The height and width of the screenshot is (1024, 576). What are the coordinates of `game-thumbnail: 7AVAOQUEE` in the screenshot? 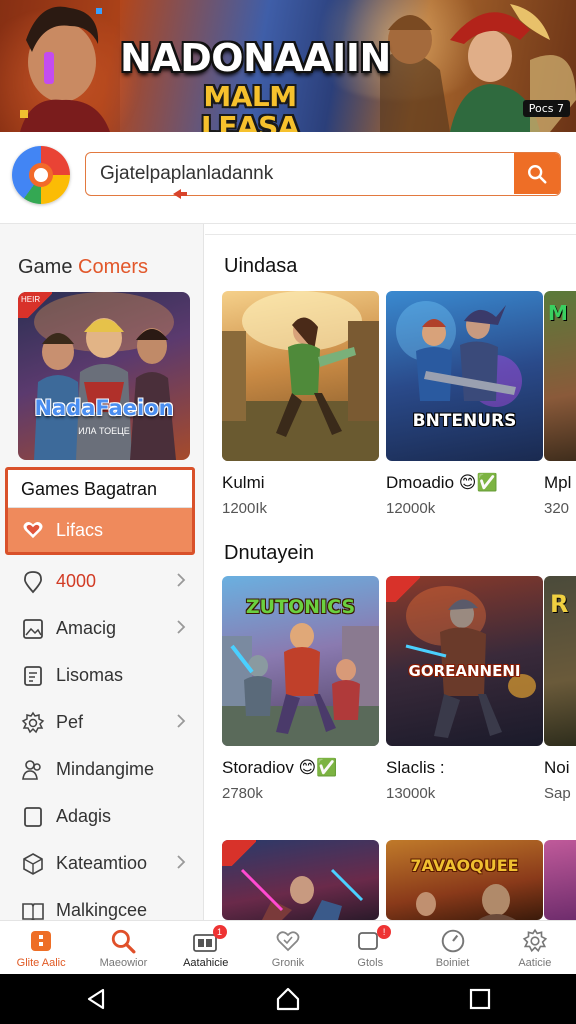 It's located at (464, 880).